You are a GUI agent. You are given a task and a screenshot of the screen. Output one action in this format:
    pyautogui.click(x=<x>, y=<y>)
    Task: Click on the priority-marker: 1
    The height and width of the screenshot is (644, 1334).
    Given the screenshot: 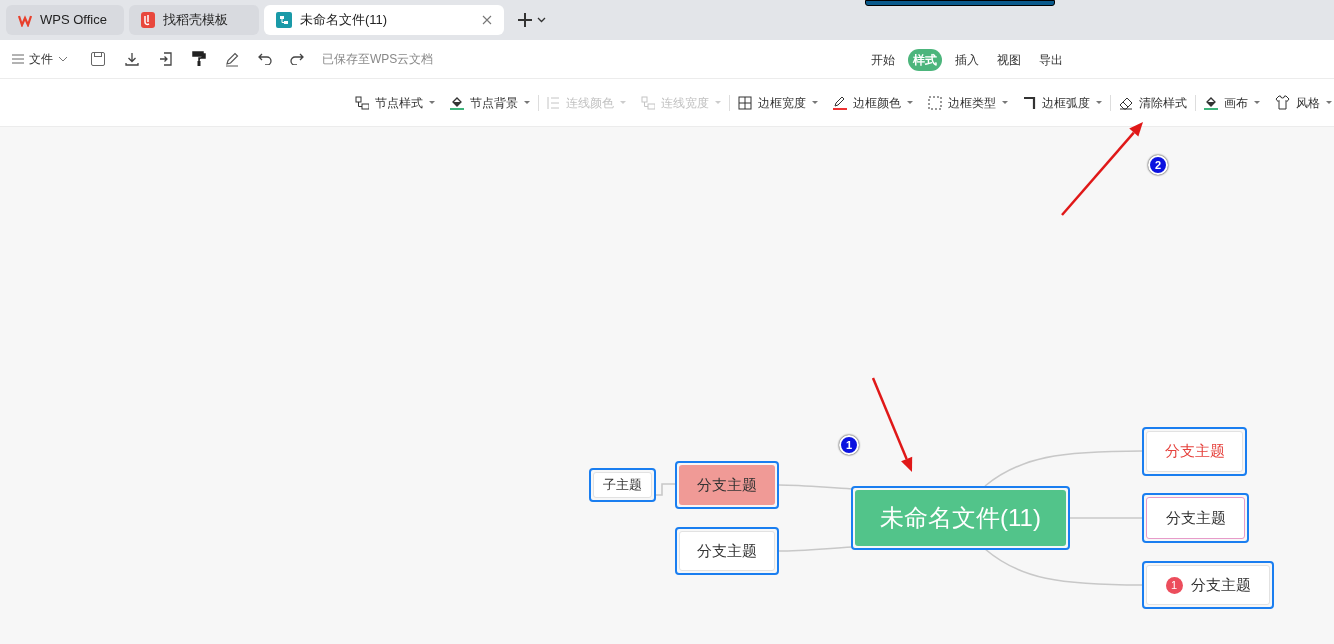 What is the action you would take?
    pyautogui.click(x=1174, y=585)
    